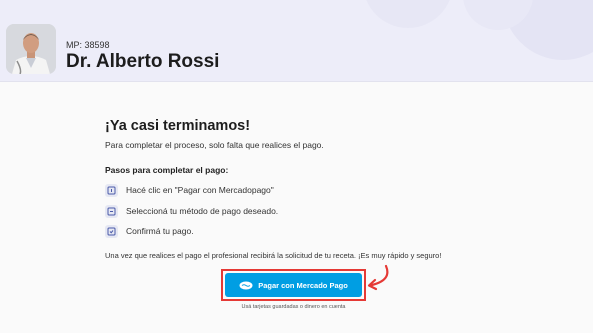  What do you see at coordinates (200, 190) in the screenshot?
I see `step-label: Hacé clic en "Pagar con Mercadopago"` at bounding box center [200, 190].